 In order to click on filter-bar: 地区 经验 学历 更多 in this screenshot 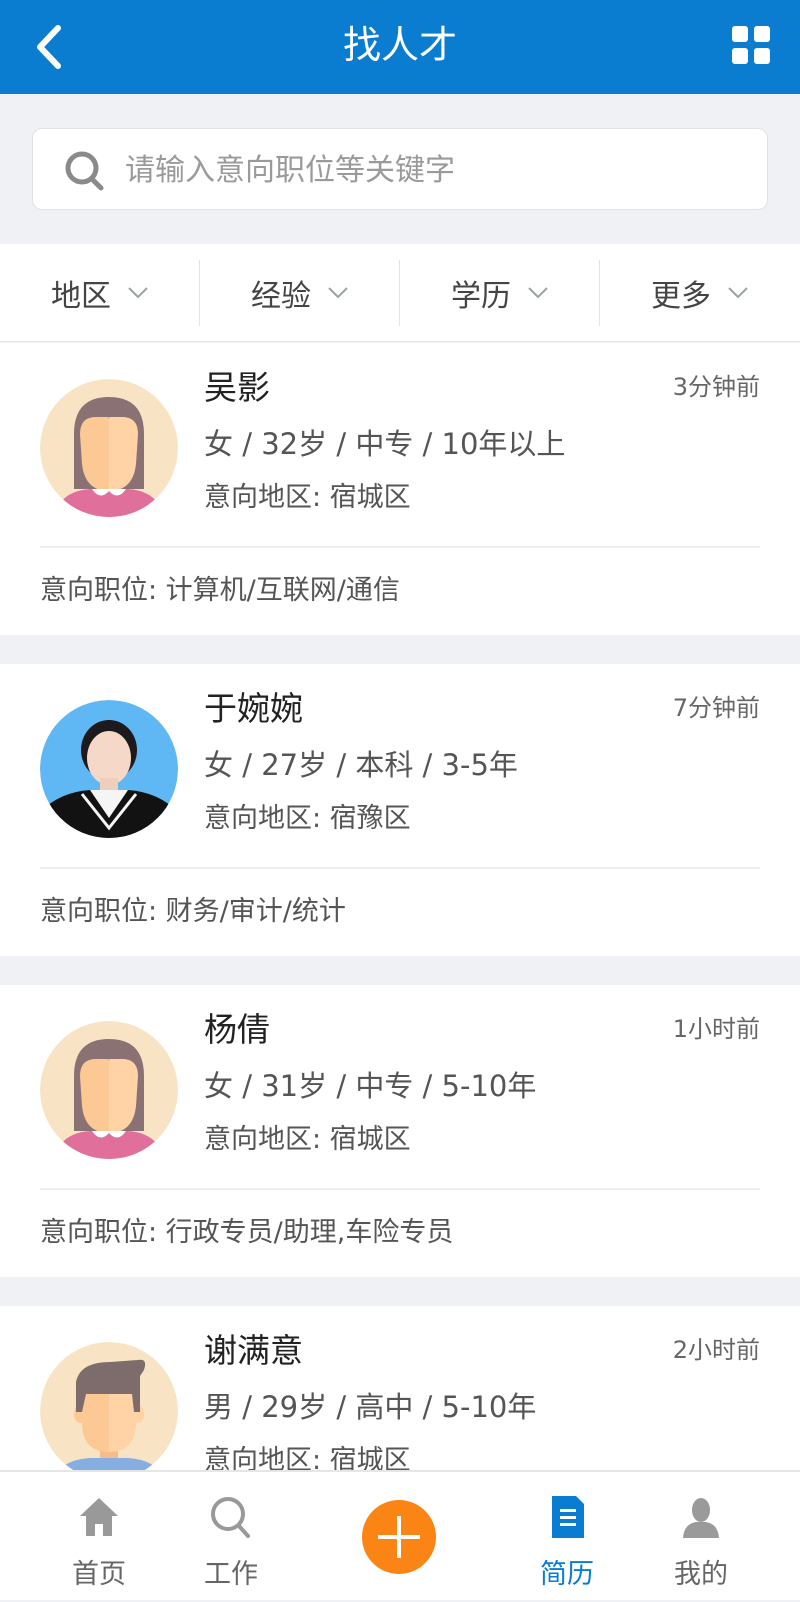, I will do `click(400, 293)`.